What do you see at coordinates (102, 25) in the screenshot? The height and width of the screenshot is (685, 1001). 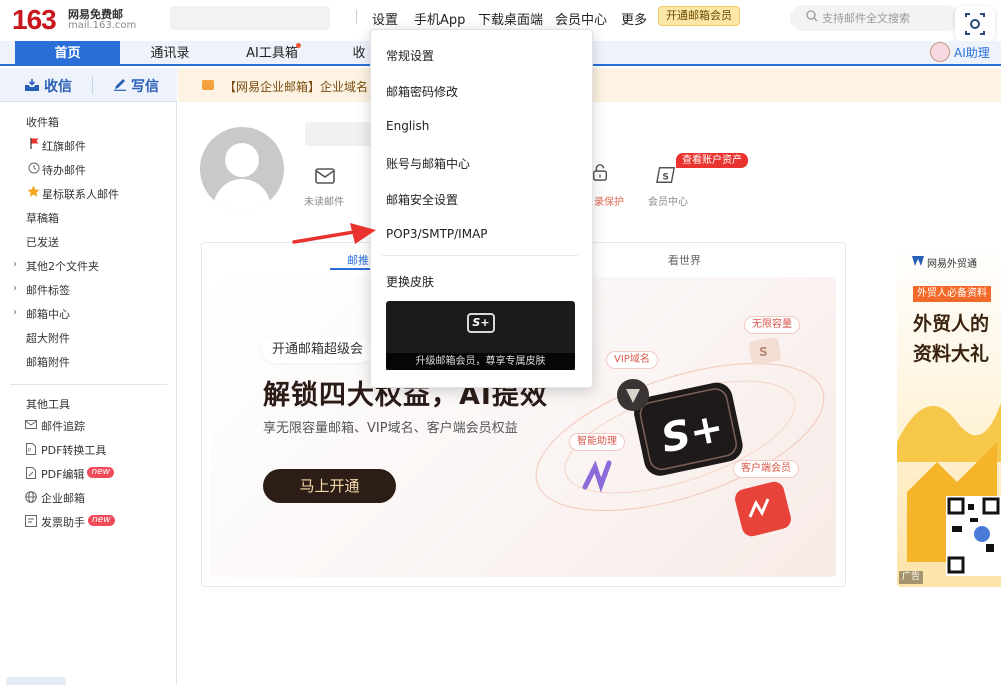 I see `logo-url: mail.163.com` at bounding box center [102, 25].